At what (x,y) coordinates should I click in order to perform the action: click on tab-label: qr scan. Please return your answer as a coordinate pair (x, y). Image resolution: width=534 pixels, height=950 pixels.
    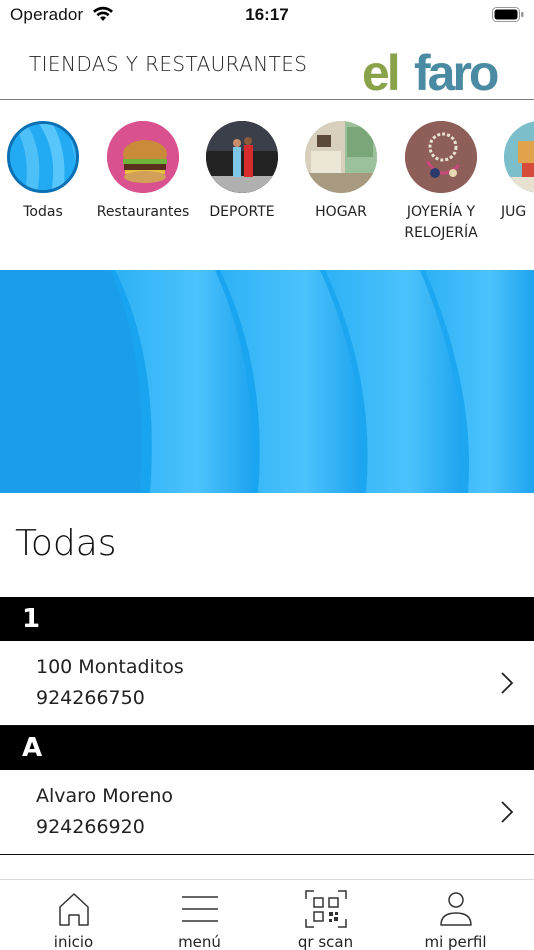
    Looking at the image, I should click on (325, 941).